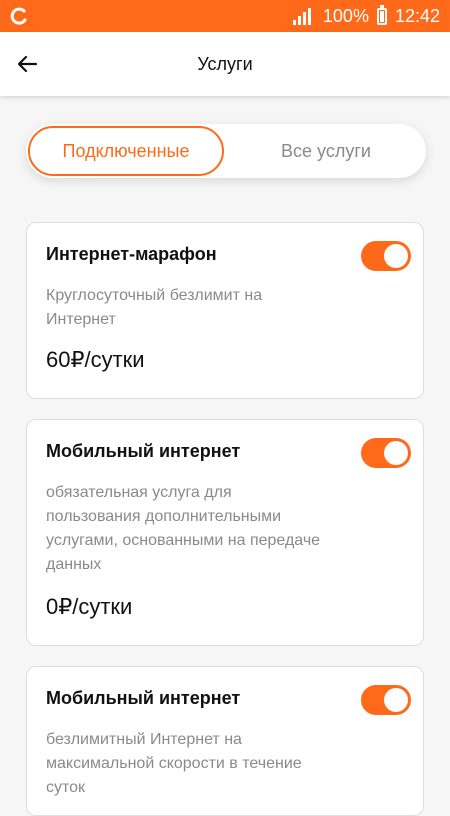 This screenshot has height=816, width=450. I want to click on clock: 12:42, so click(417, 15).